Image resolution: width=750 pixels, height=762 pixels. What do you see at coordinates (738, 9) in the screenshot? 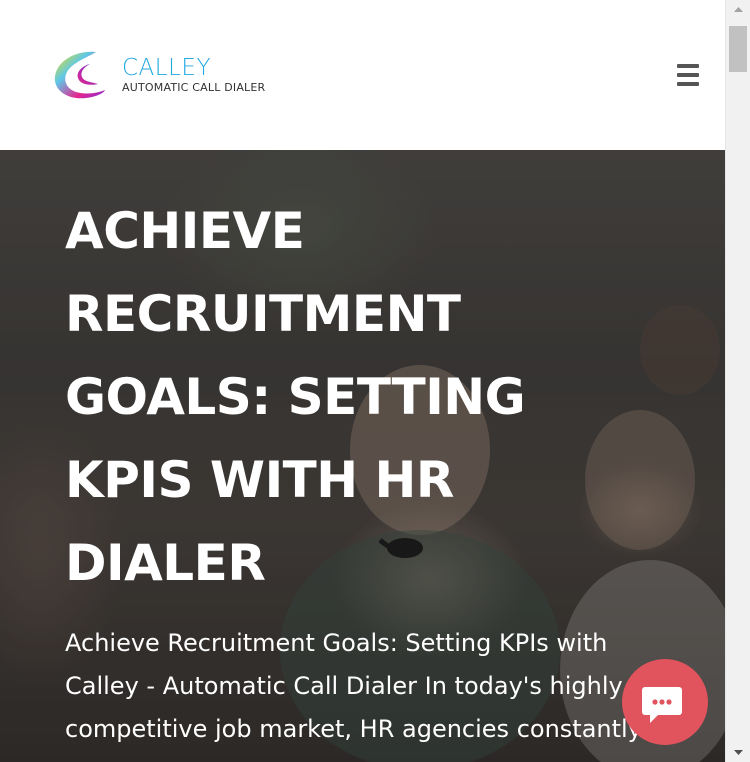
I see `scroll-up-arrow-icon` at bounding box center [738, 9].